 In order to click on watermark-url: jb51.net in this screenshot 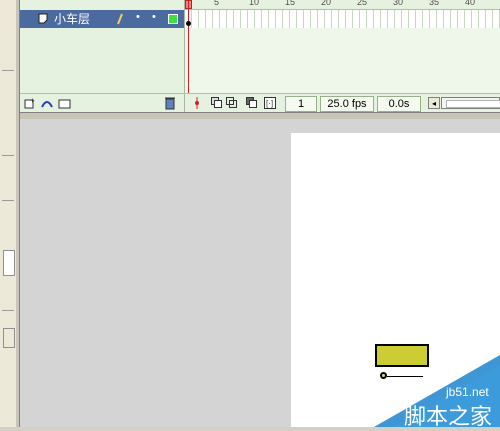, I will do `click(467, 392)`.